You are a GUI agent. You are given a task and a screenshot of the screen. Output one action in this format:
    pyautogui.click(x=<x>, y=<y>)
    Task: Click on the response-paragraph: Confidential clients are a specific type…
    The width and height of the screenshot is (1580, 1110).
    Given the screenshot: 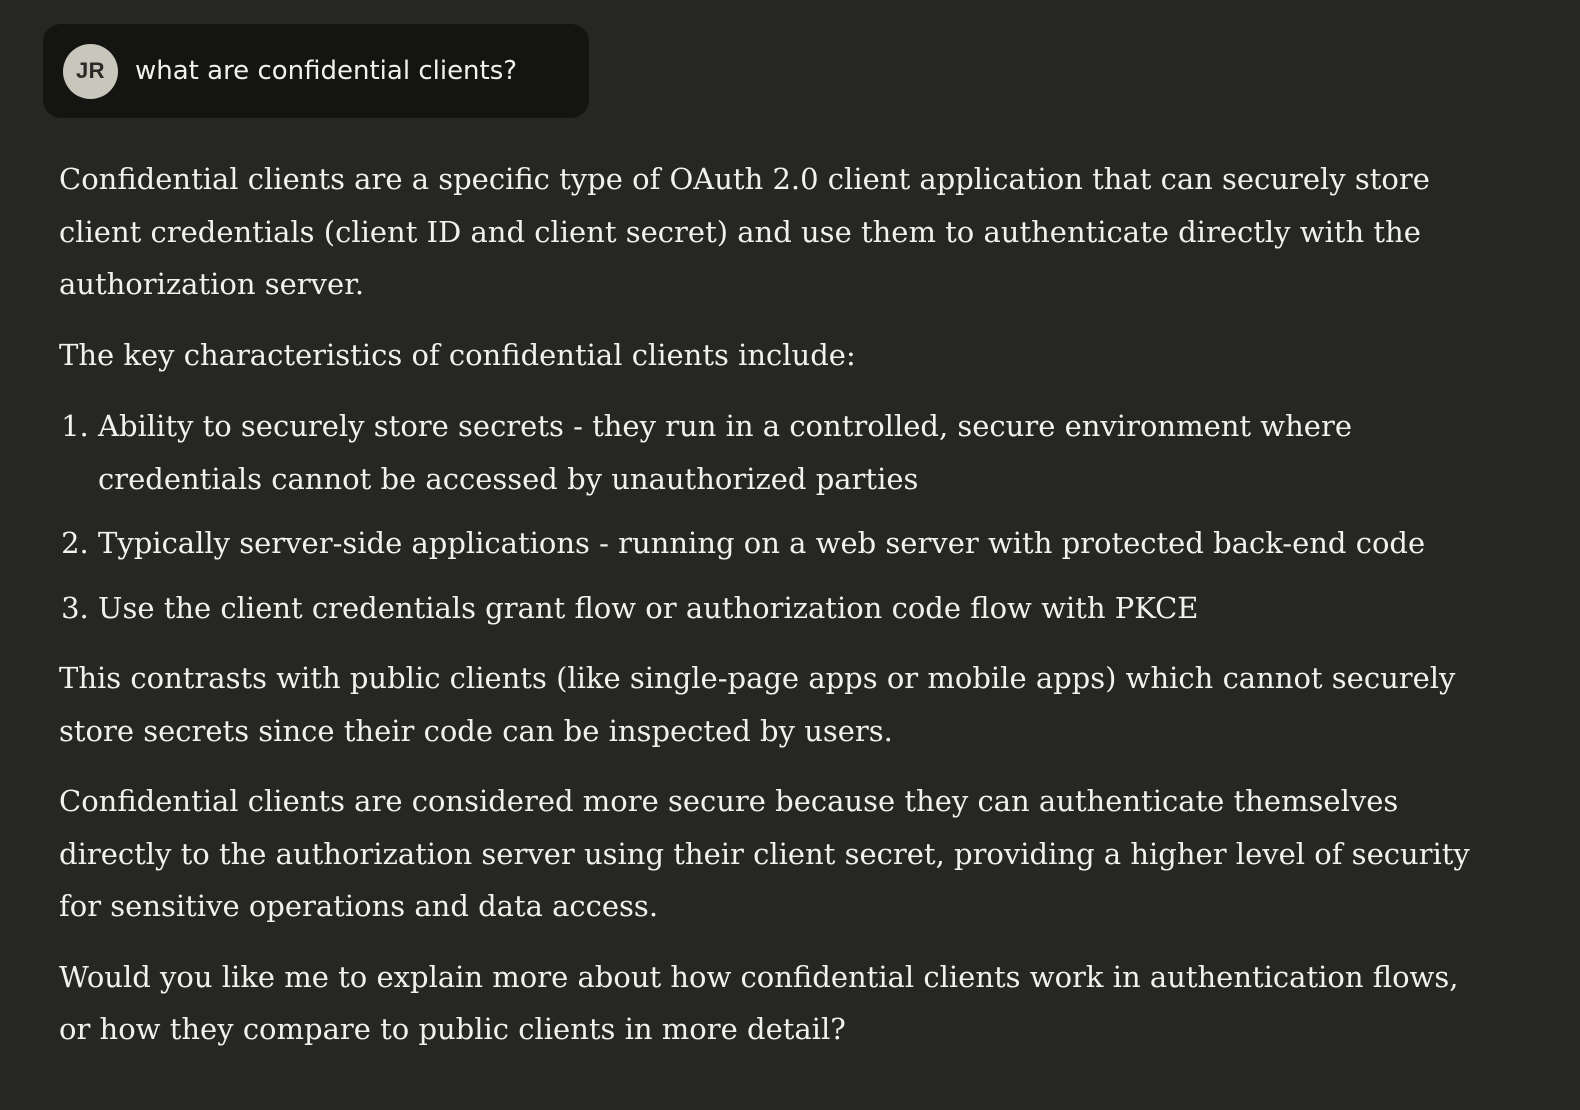 What is the action you would take?
    pyautogui.click(x=744, y=231)
    